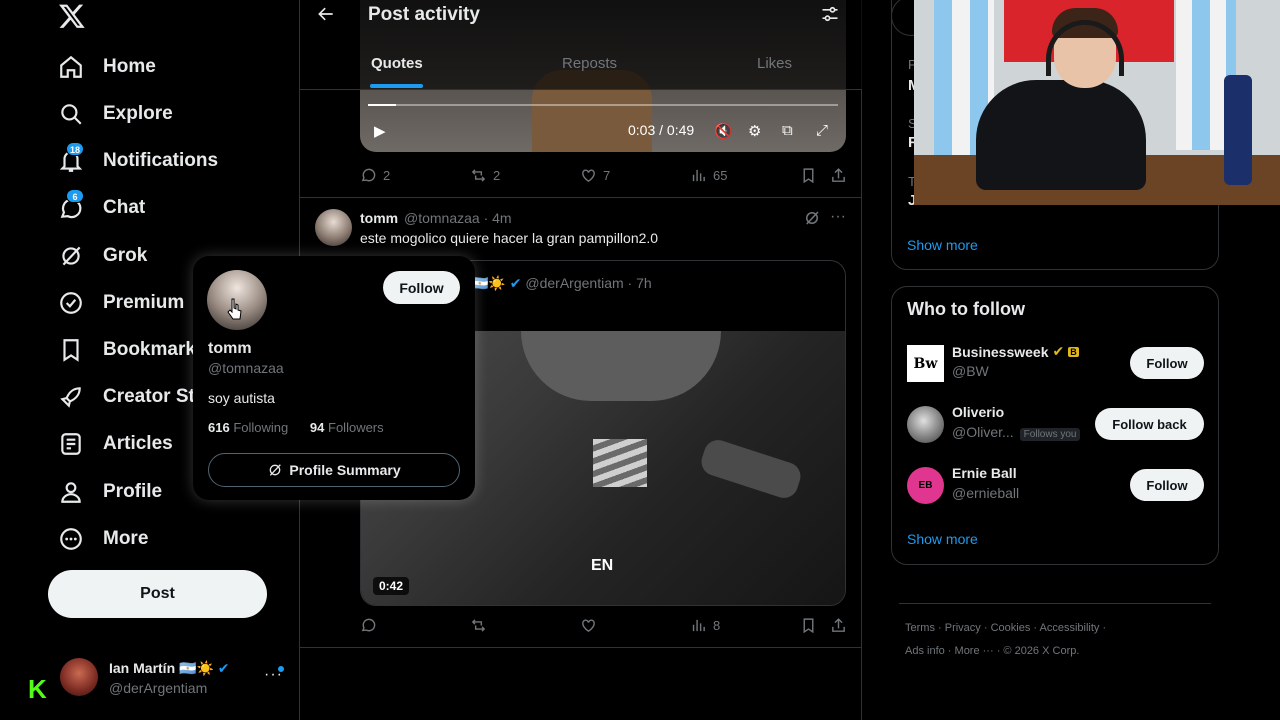  I want to click on pip-icon: ⧉, so click(787, 130).